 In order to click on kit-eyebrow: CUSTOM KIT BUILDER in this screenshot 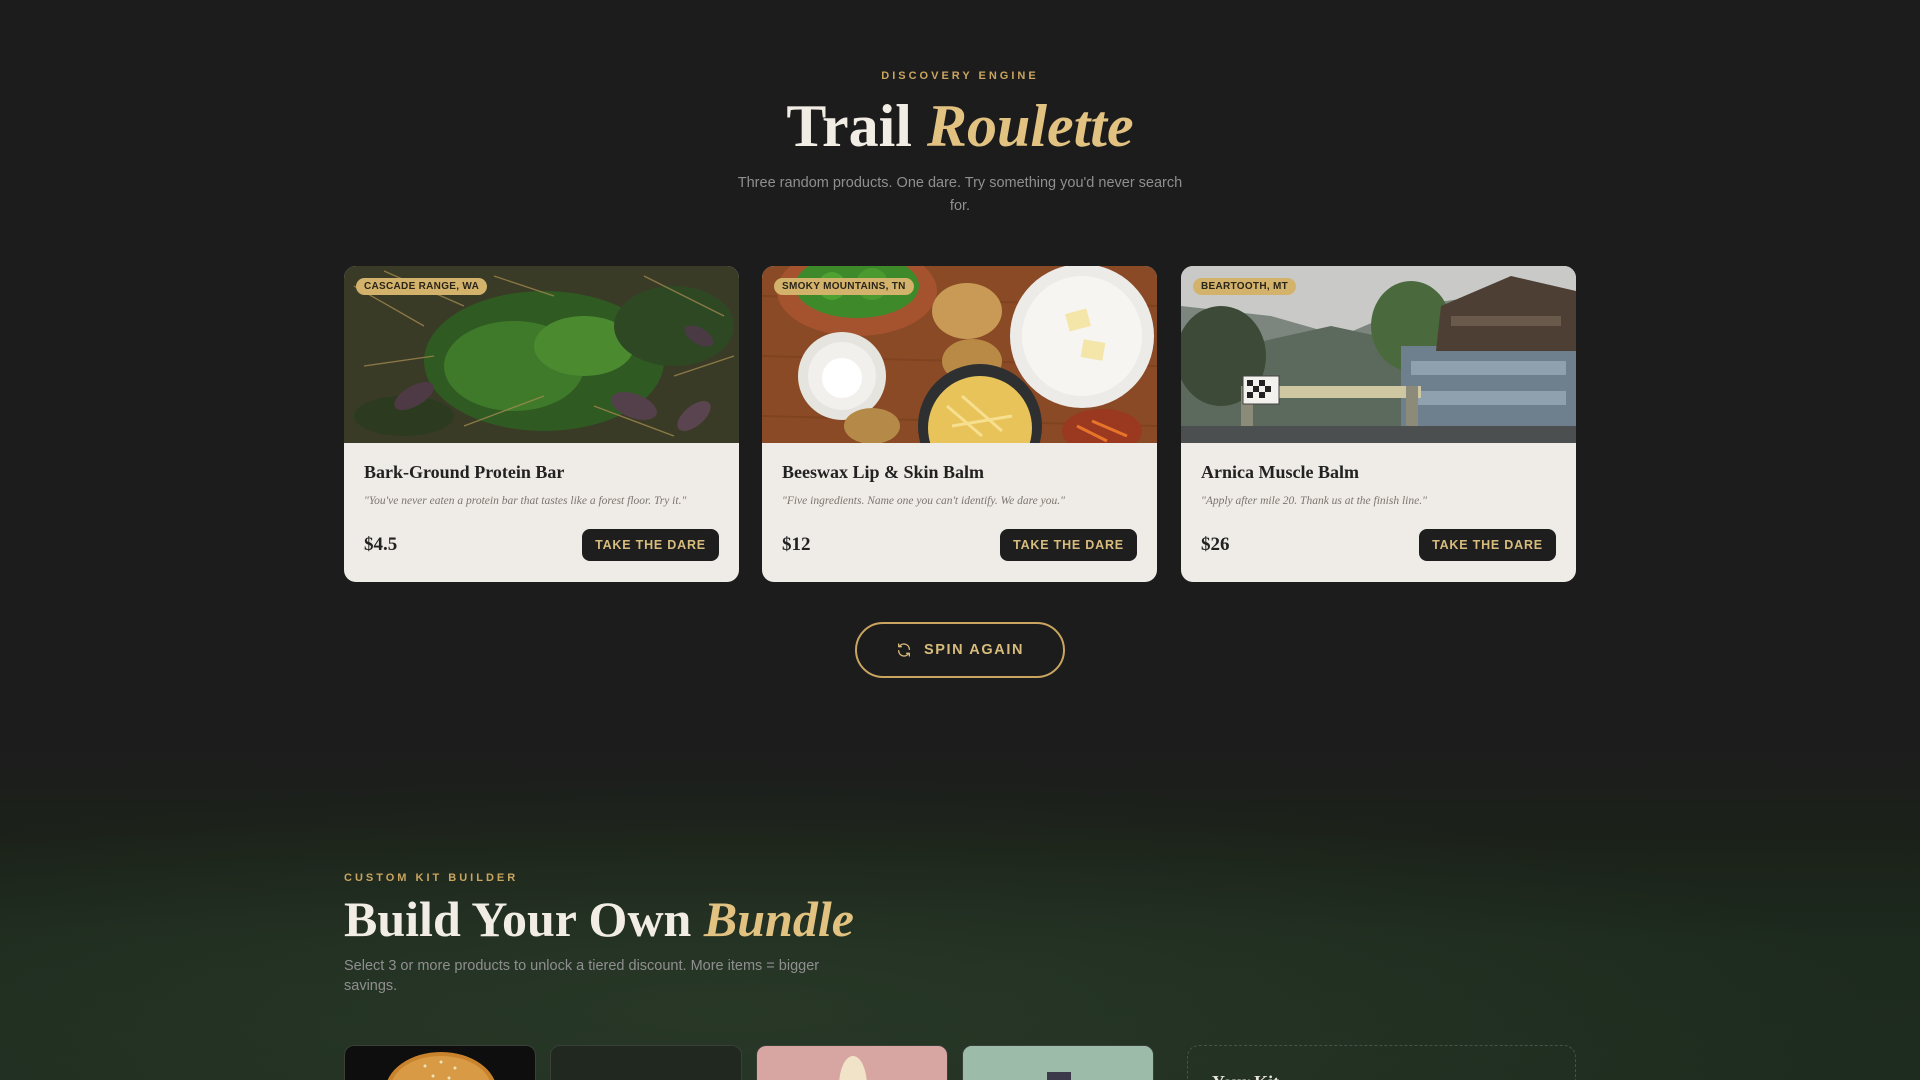, I will do `click(431, 878)`.